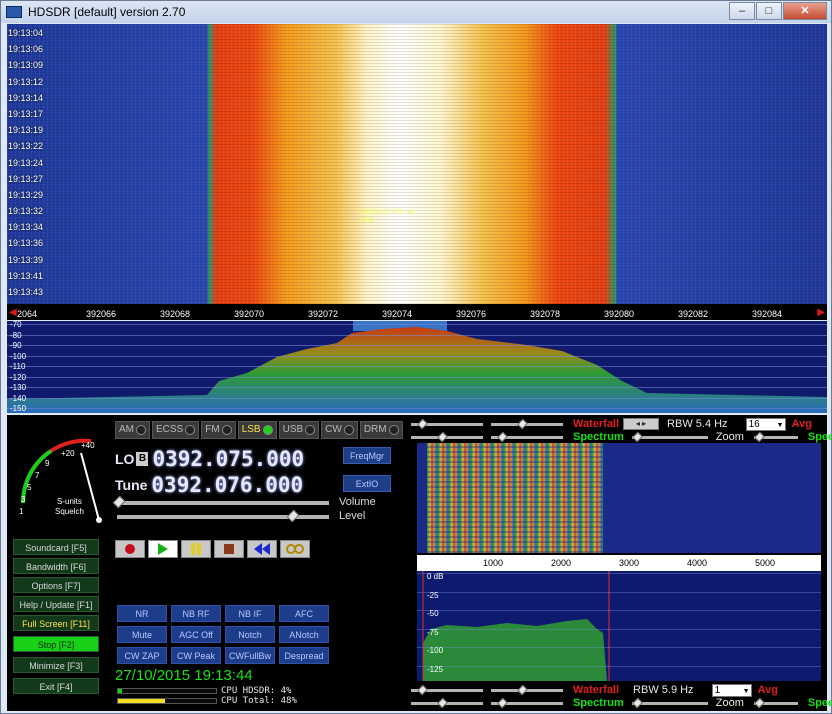 The width and height of the screenshot is (832, 714). What do you see at coordinates (759, 436) in the screenshot?
I see `speed-slider-top-knob` at bounding box center [759, 436].